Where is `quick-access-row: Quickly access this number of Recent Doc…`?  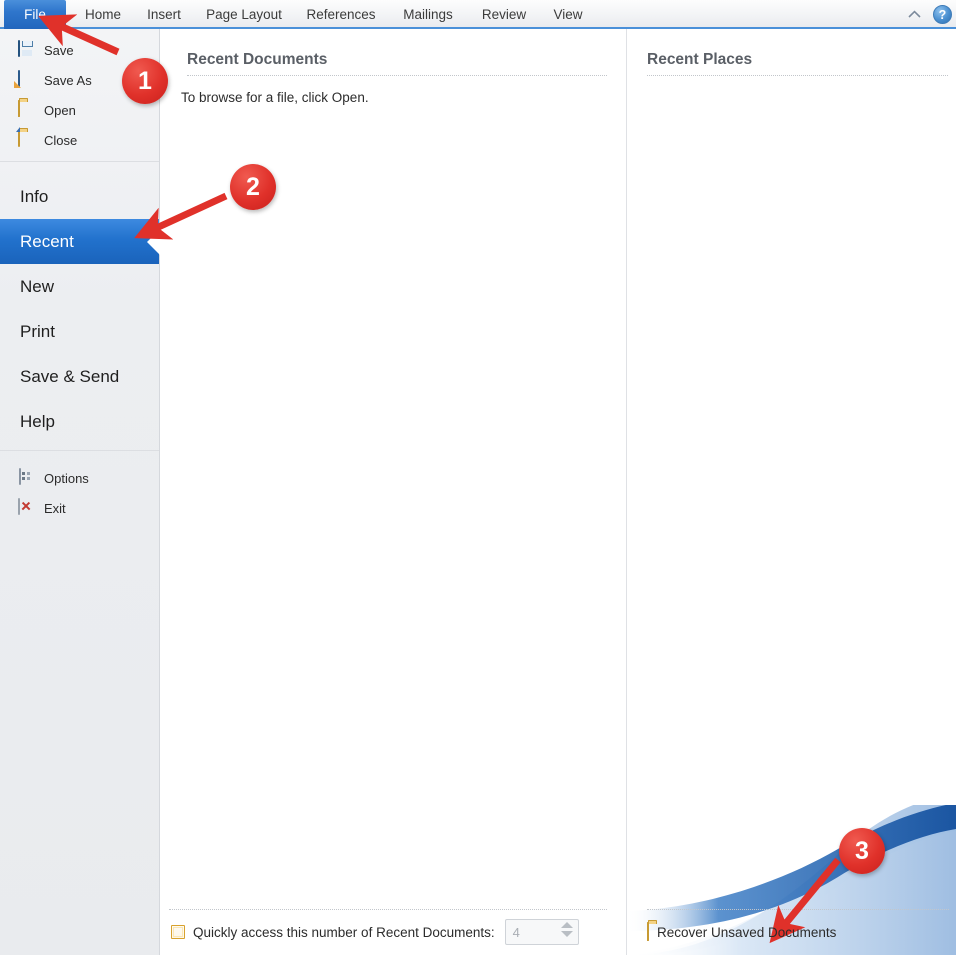
quick-access-row: Quickly access this number of Recent Doc… is located at coordinates (393, 932).